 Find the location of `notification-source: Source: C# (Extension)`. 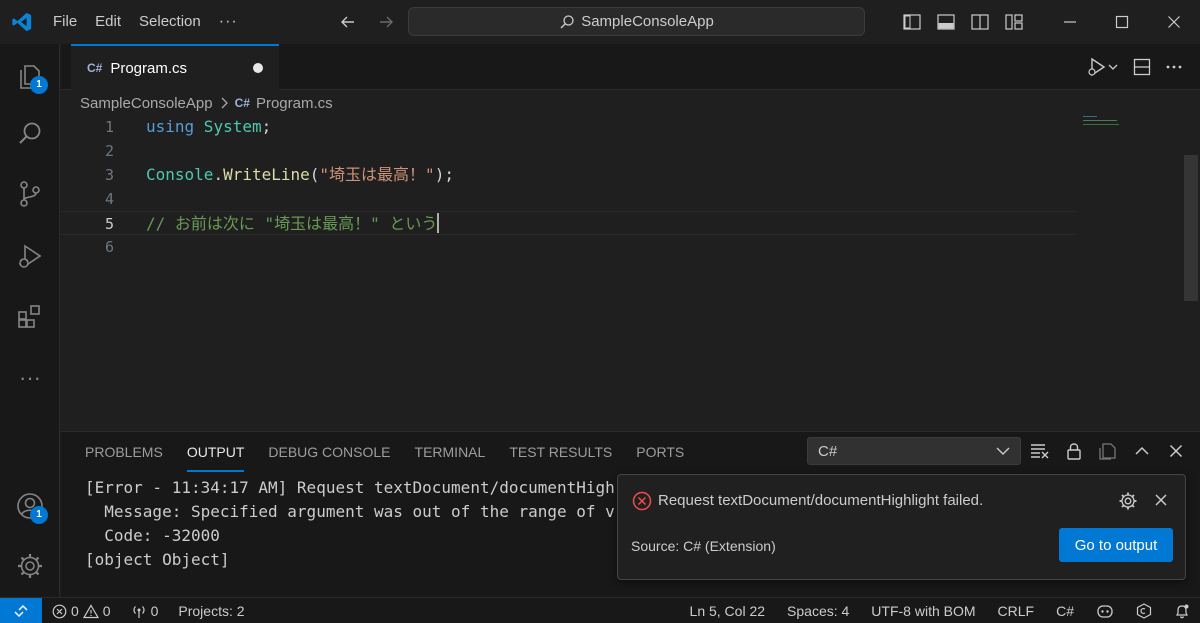

notification-source: Source: C# (Extension) is located at coordinates (703, 546).